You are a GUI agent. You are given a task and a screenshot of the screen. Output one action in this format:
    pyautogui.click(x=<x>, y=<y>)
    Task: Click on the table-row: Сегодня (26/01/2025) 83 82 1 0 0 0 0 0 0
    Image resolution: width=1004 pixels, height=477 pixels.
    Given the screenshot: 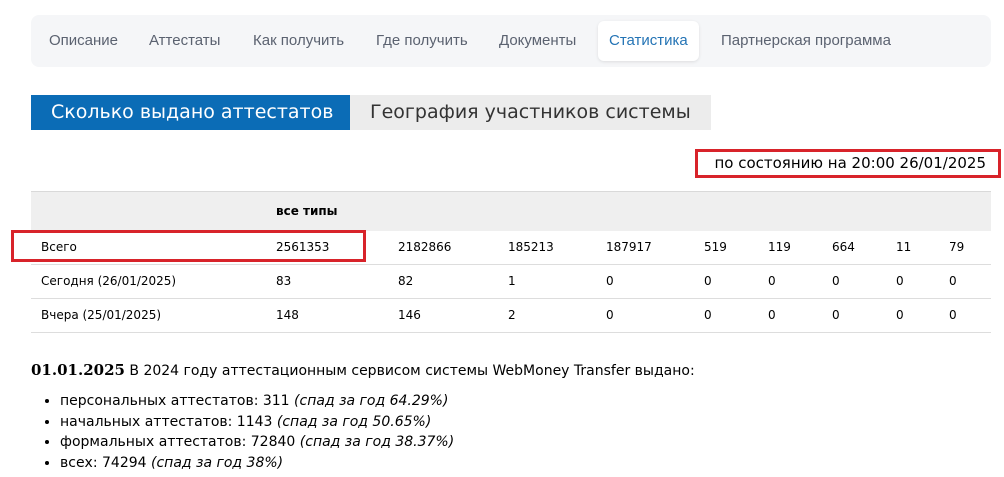 What is the action you would take?
    pyautogui.click(x=511, y=282)
    